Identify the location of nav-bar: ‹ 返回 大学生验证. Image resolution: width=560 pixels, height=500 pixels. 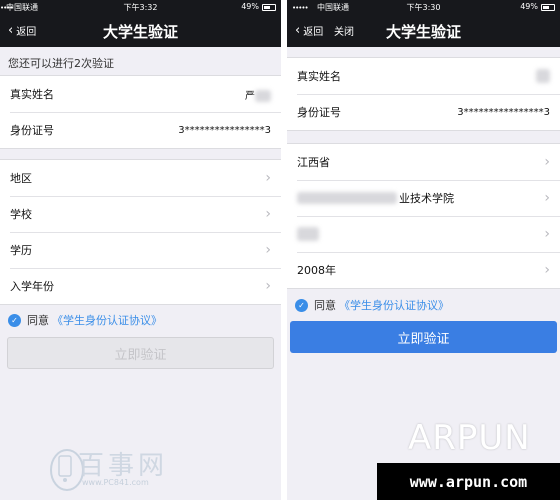
(140, 30).